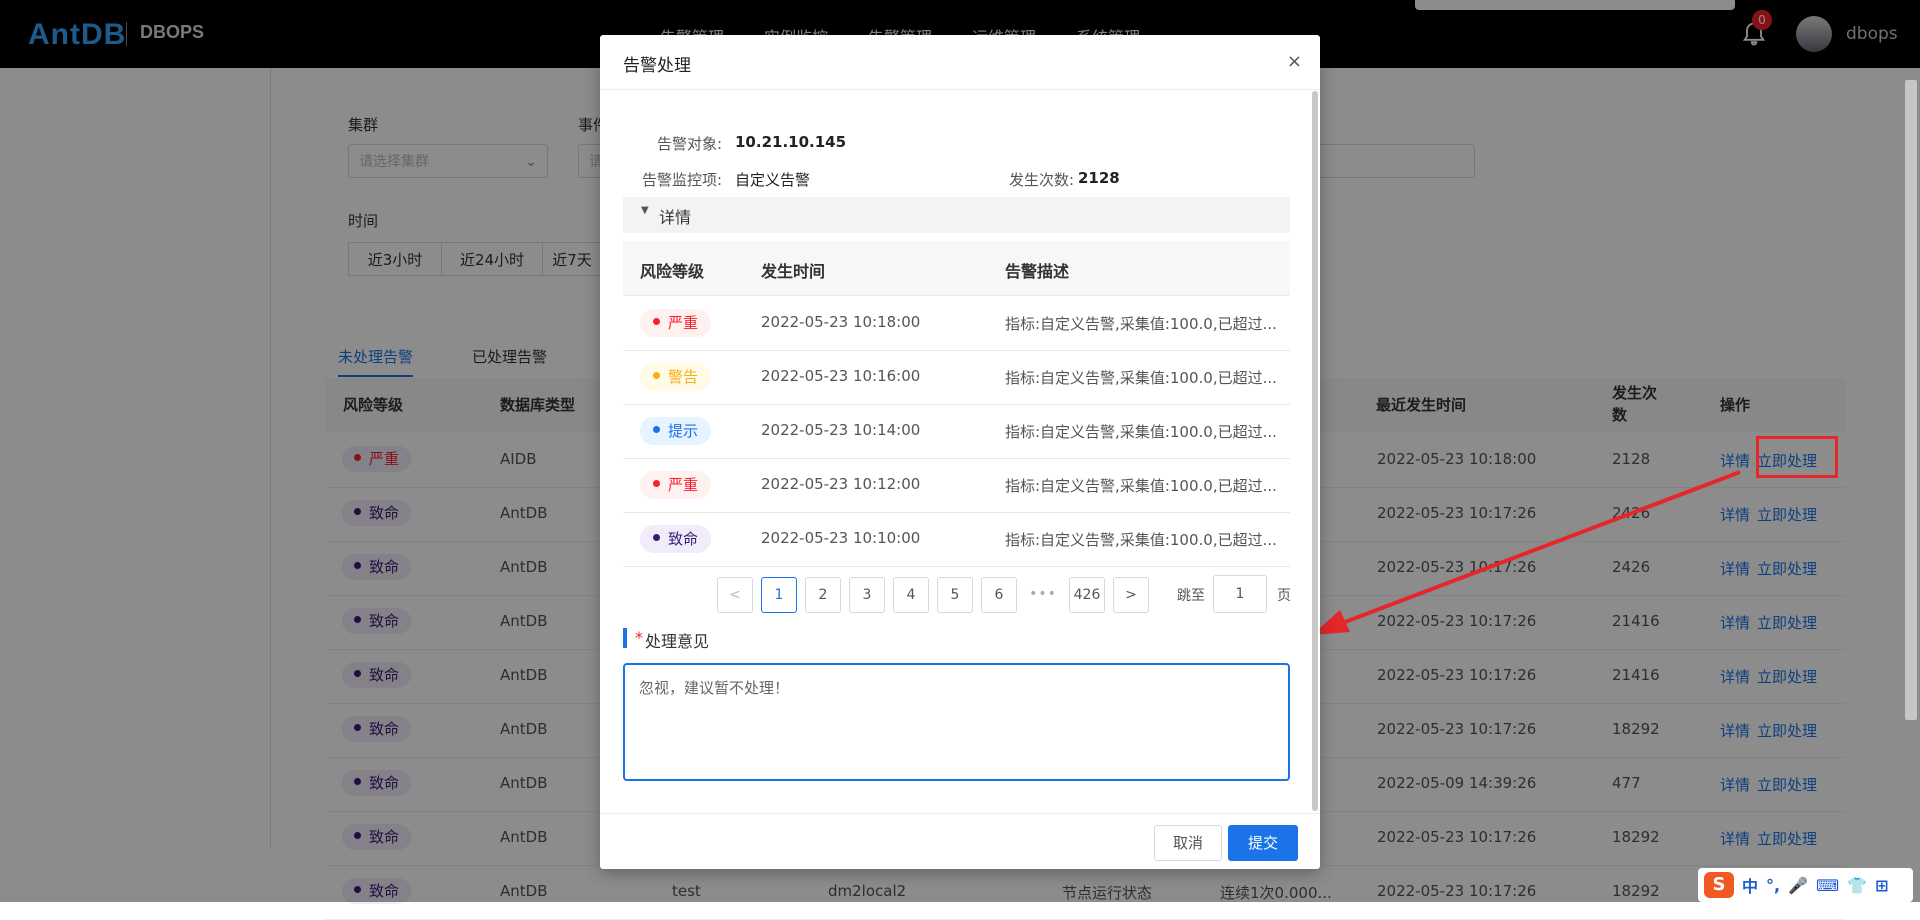 The width and height of the screenshot is (1920, 920). What do you see at coordinates (841, 484) in the screenshot?
I see `time-cell: 2022-05-23 10:12:00` at bounding box center [841, 484].